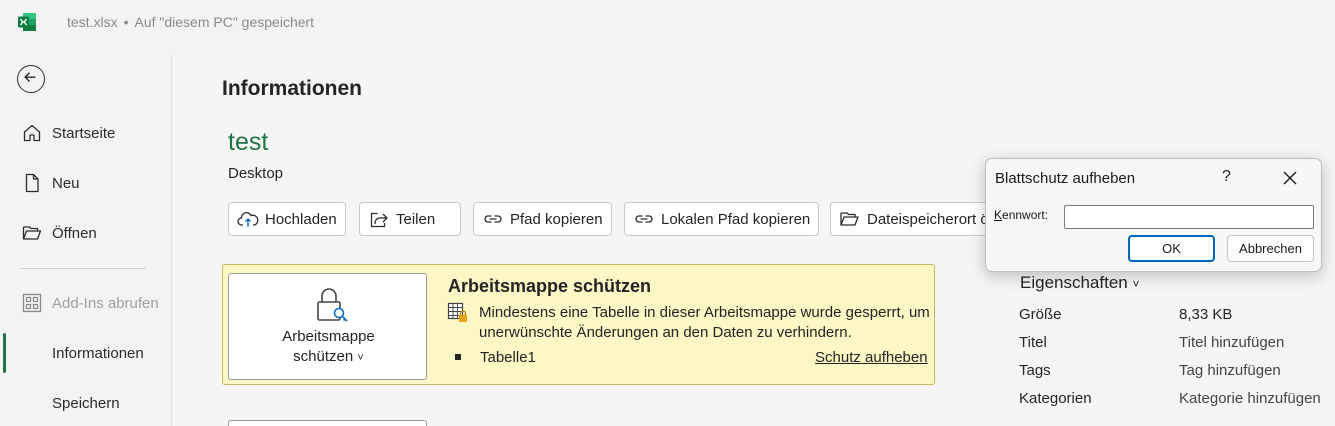 Image resolution: width=1335 pixels, height=426 pixels. I want to click on prop-label-categories: Kategorien, so click(1055, 398).